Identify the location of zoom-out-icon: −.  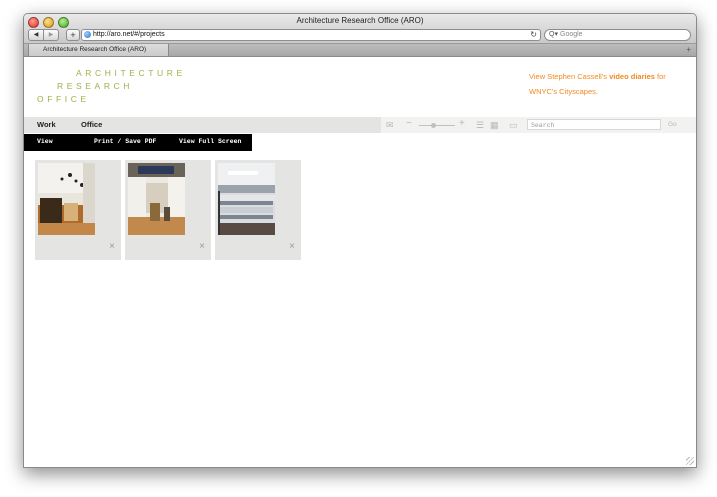
(409, 124).